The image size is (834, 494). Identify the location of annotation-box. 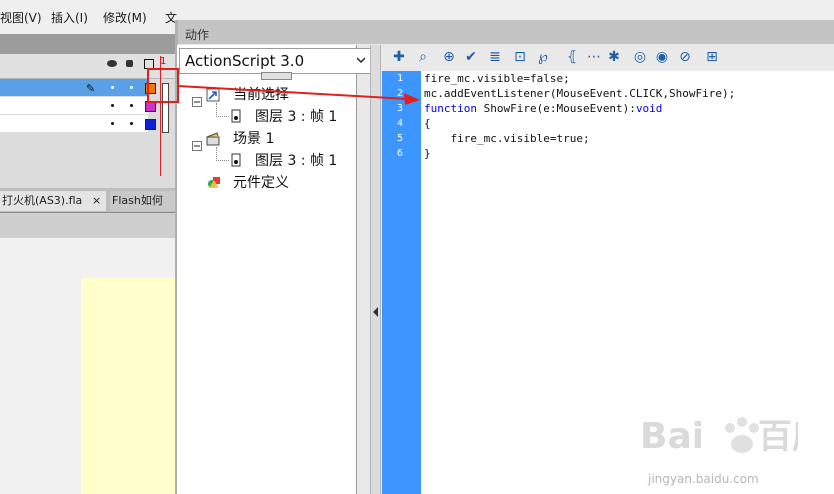
(163, 85).